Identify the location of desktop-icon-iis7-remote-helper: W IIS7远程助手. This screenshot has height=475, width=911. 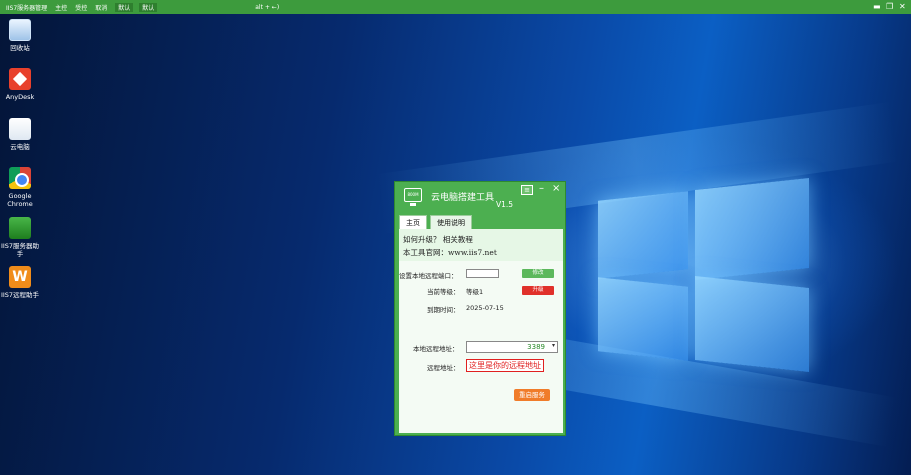
(20, 282).